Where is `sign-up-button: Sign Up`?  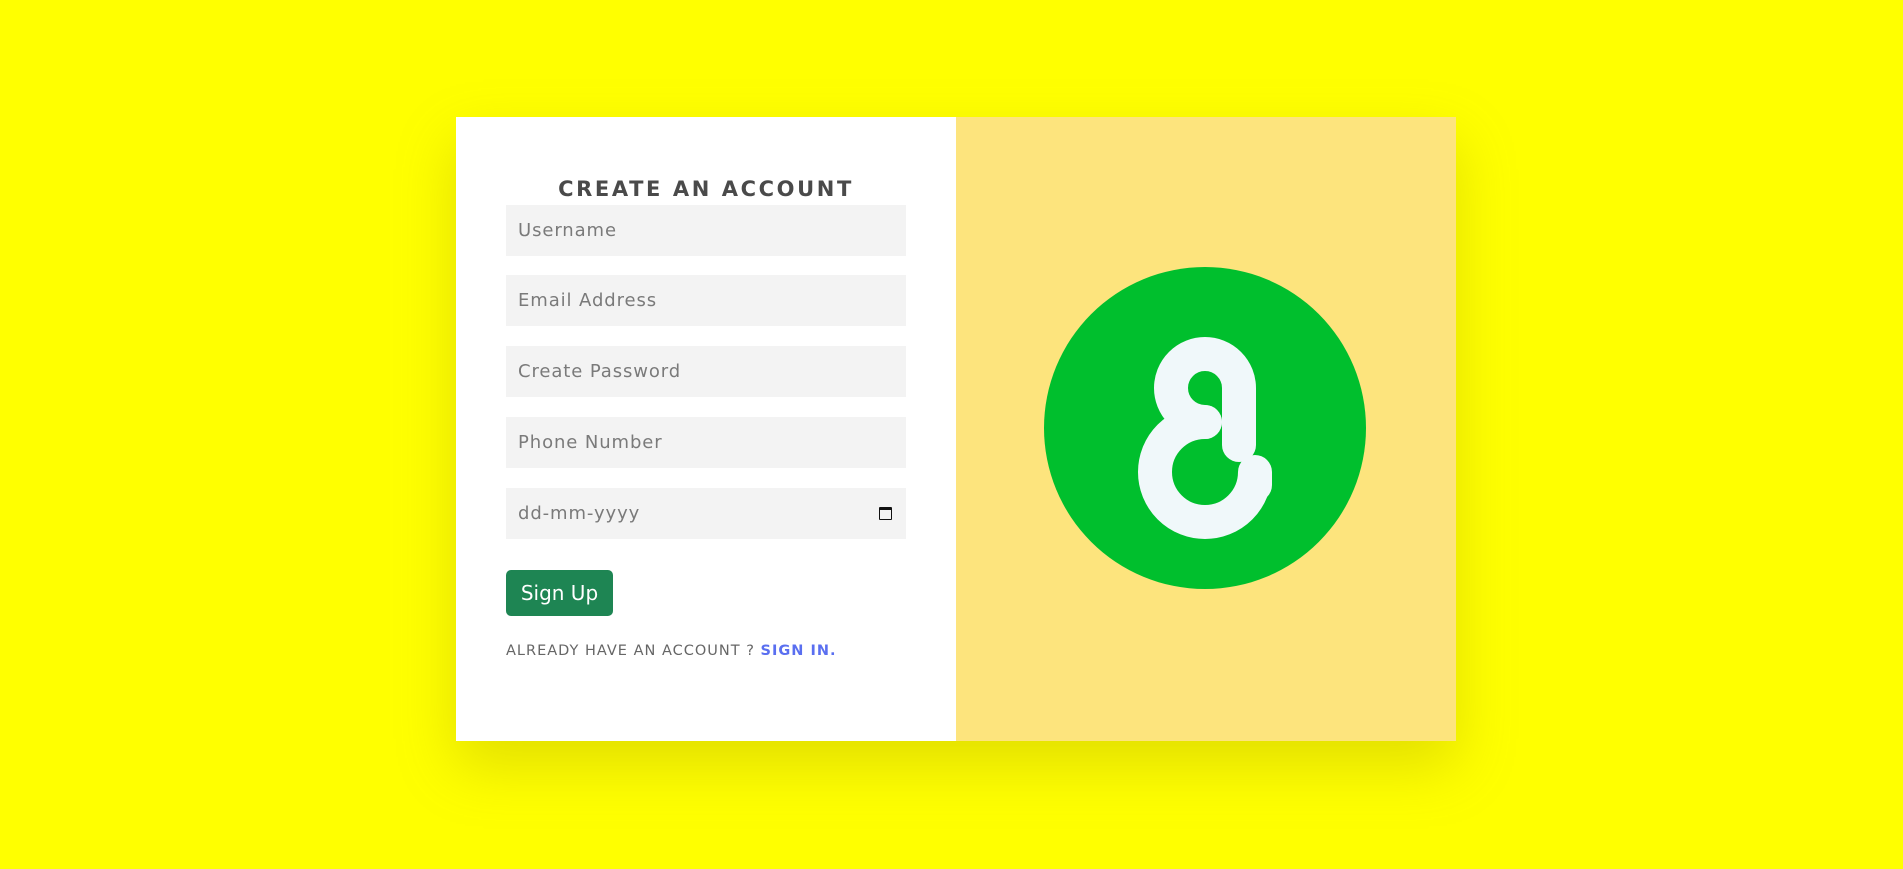
sign-up-button: Sign Up is located at coordinates (559, 593).